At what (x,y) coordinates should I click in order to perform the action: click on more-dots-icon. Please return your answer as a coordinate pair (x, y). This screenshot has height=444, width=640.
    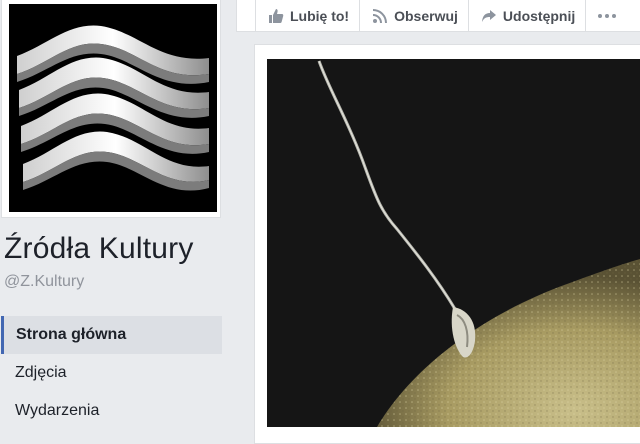
    Looking at the image, I should click on (607, 16).